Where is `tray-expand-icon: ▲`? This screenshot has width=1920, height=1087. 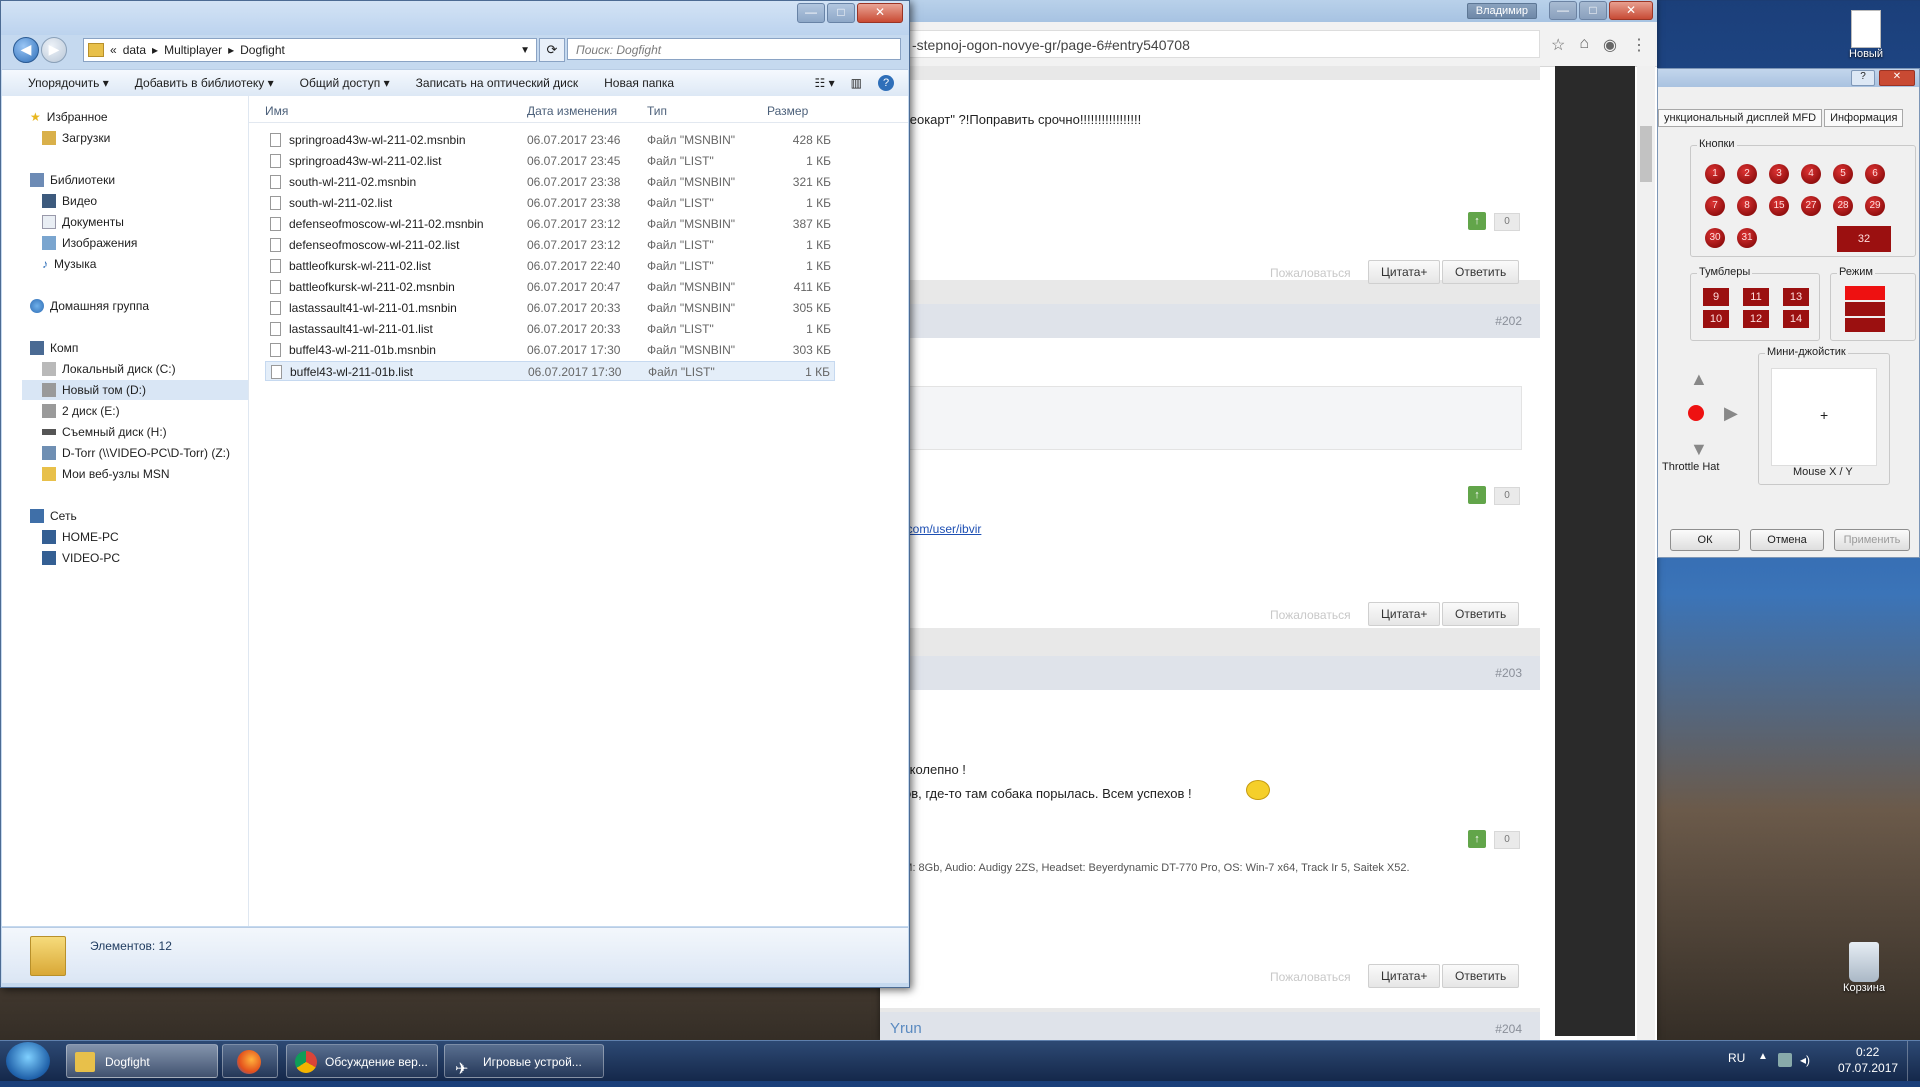
tray-expand-icon: ▲ is located at coordinates (1763, 1056).